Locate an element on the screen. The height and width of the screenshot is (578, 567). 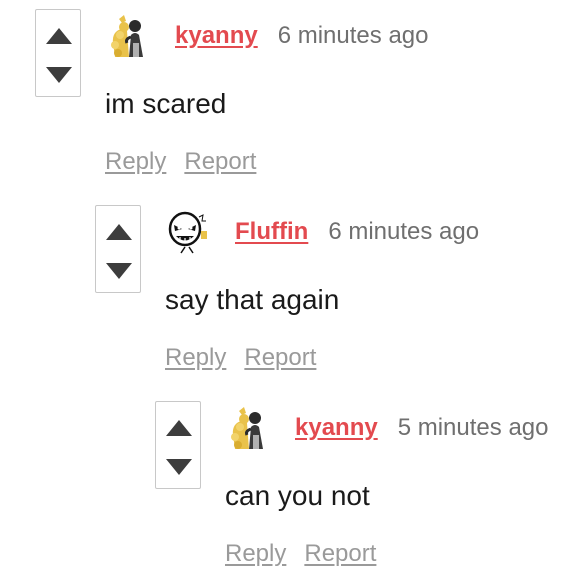
comment-header: Fluffin 6 minutes ago is located at coordinates (357, 232).